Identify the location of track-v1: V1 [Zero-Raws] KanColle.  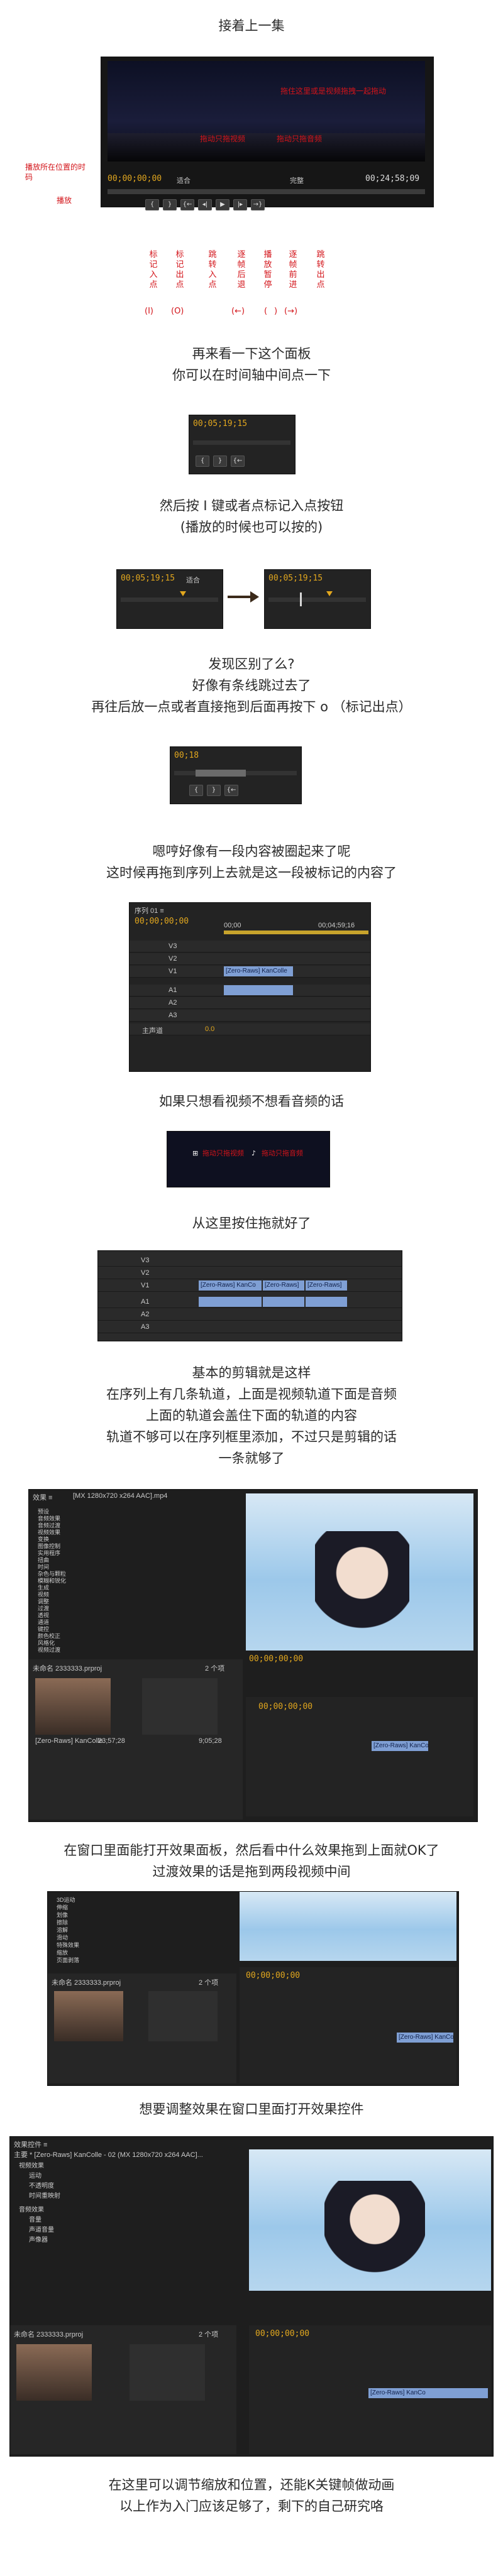
(250, 972).